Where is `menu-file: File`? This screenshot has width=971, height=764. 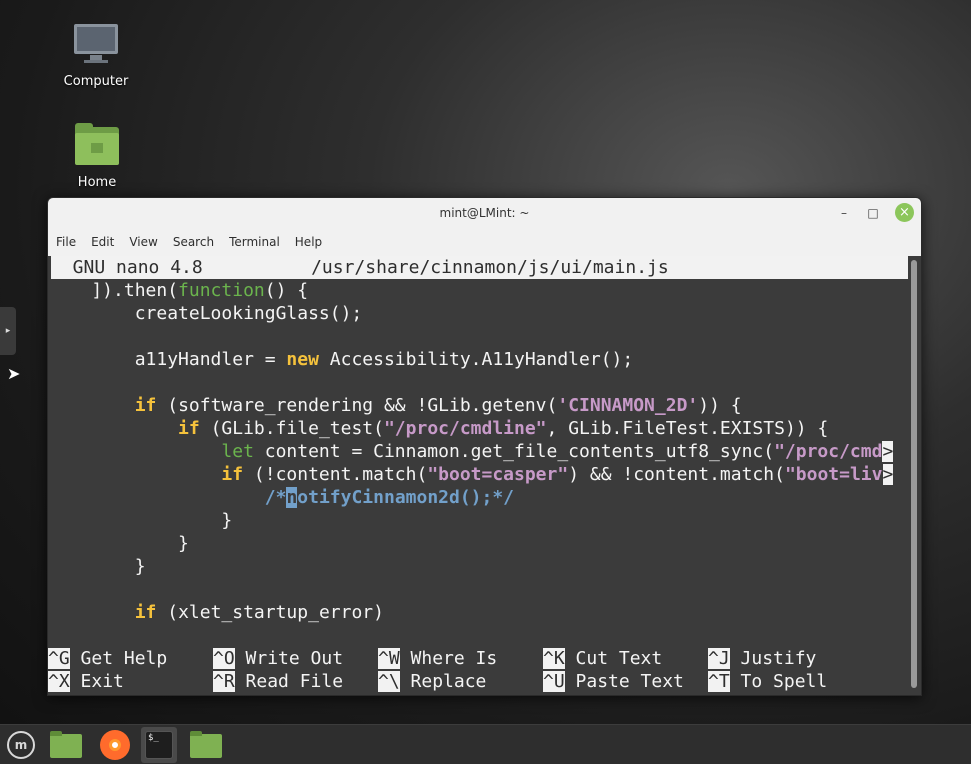 menu-file: File is located at coordinates (66, 242).